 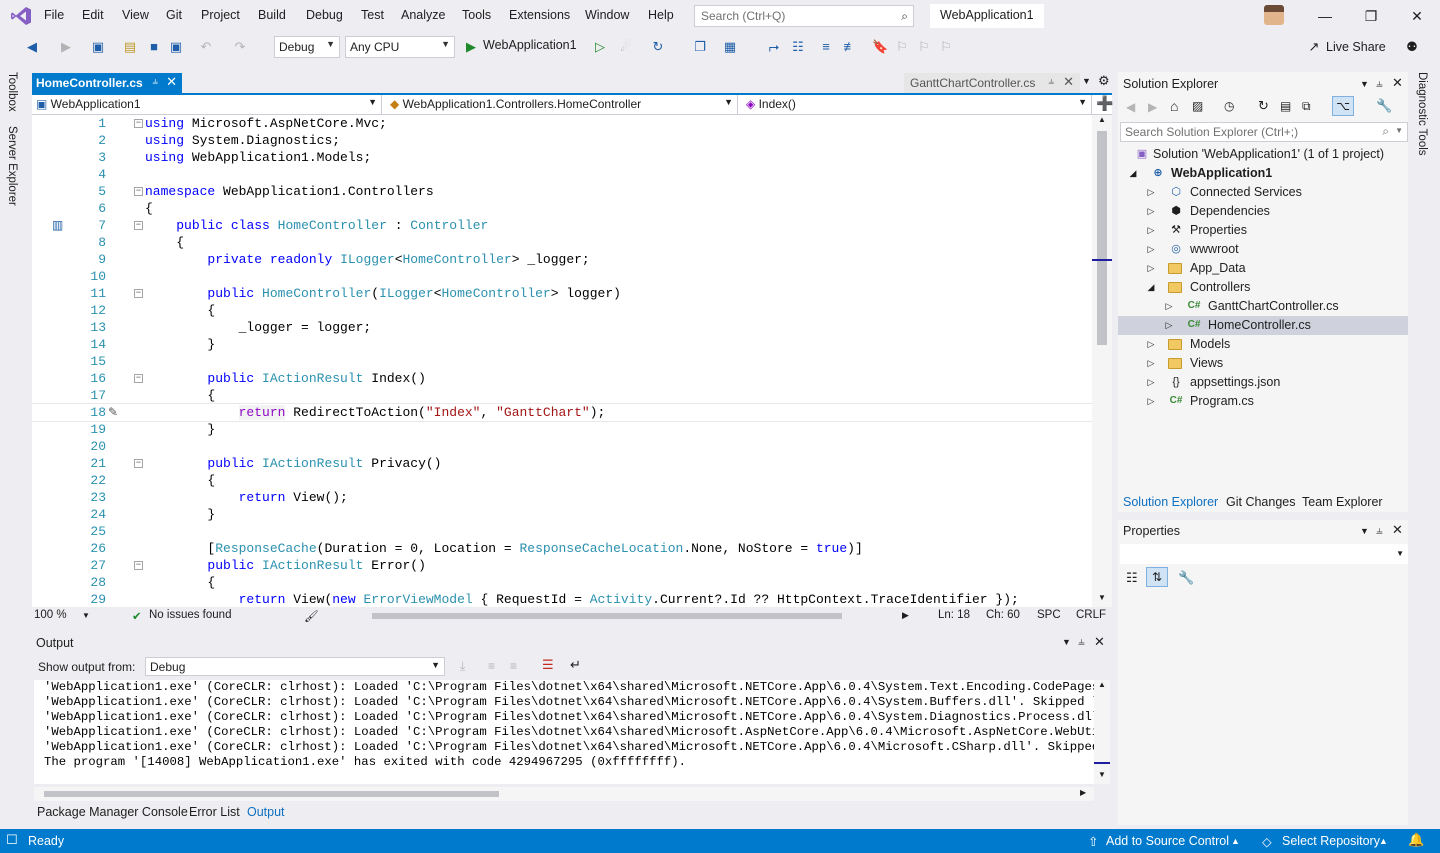 What do you see at coordinates (372, 15) in the screenshot?
I see `menu-test: Test` at bounding box center [372, 15].